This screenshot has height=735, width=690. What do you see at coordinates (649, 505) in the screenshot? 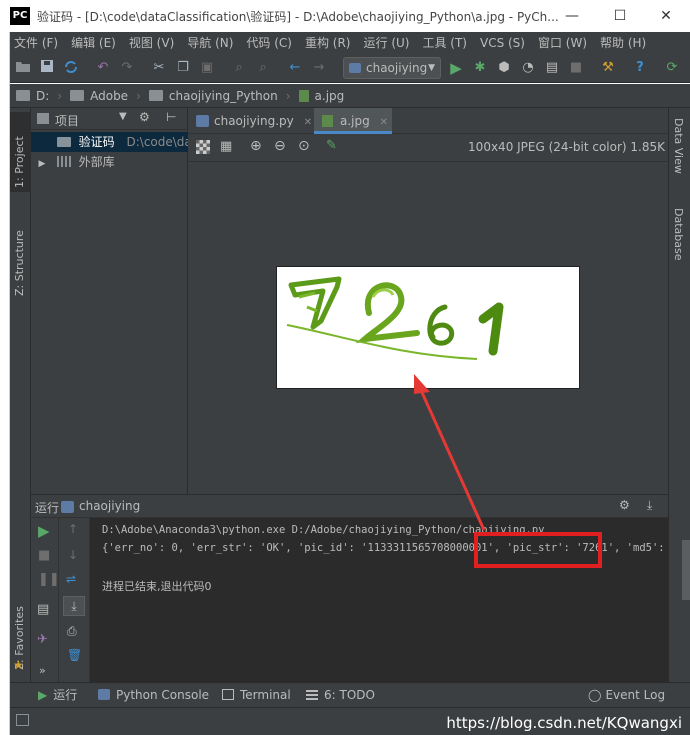
I see `hide-panel-icon: ⤓` at bounding box center [649, 505].